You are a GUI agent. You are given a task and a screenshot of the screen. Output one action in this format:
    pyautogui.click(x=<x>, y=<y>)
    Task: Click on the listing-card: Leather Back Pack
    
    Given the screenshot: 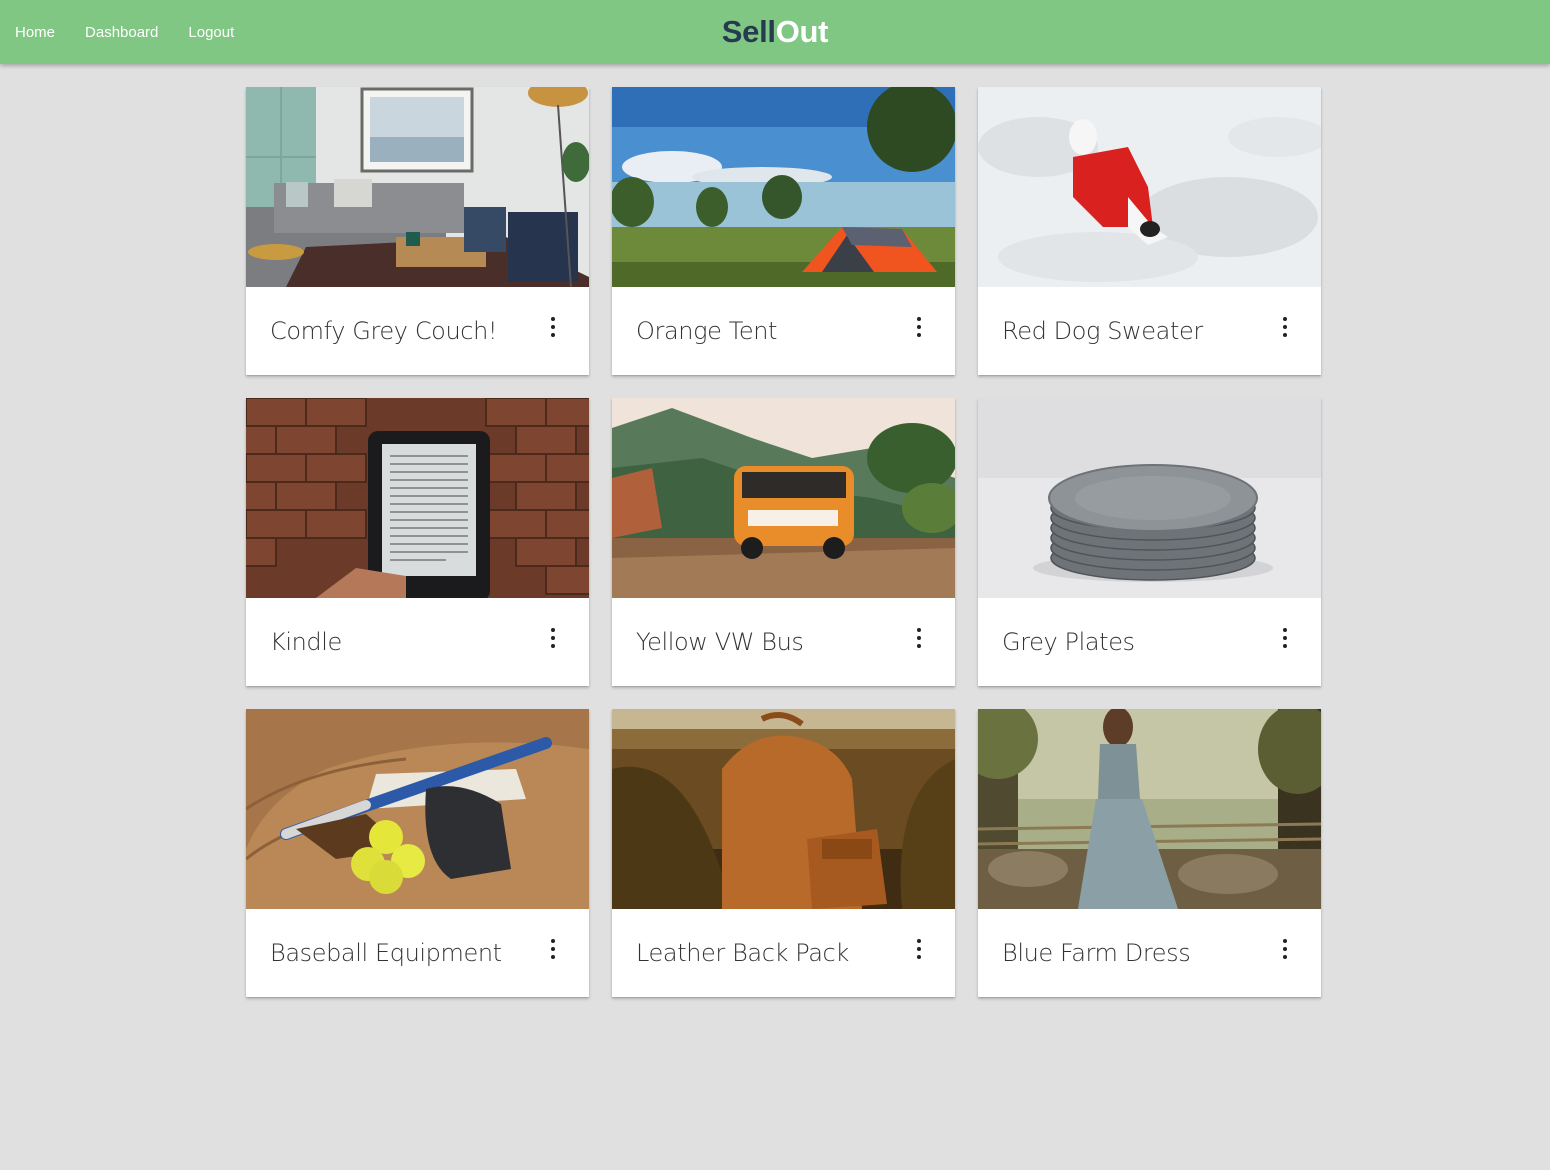 What is the action you would take?
    pyautogui.click(x=783, y=853)
    